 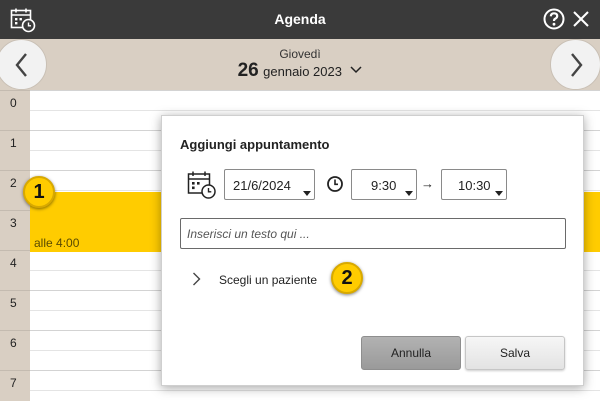 I want to click on next-day-button, so click(x=575, y=64).